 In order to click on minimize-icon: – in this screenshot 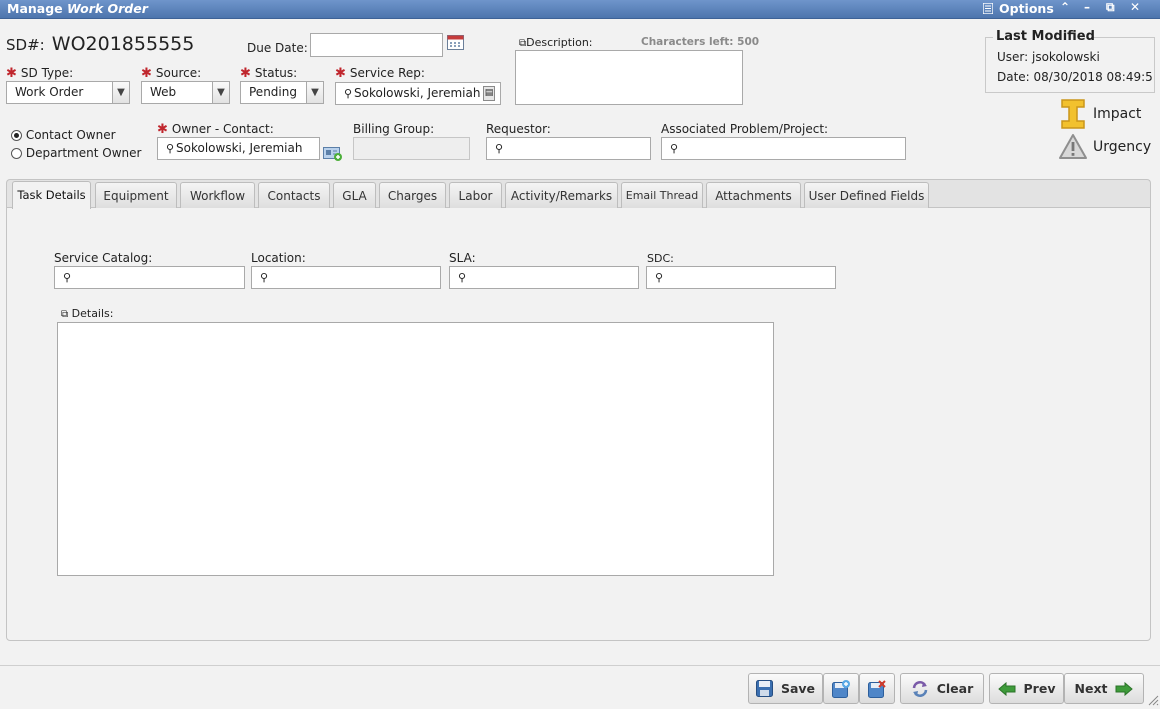, I will do `click(1087, 7)`.